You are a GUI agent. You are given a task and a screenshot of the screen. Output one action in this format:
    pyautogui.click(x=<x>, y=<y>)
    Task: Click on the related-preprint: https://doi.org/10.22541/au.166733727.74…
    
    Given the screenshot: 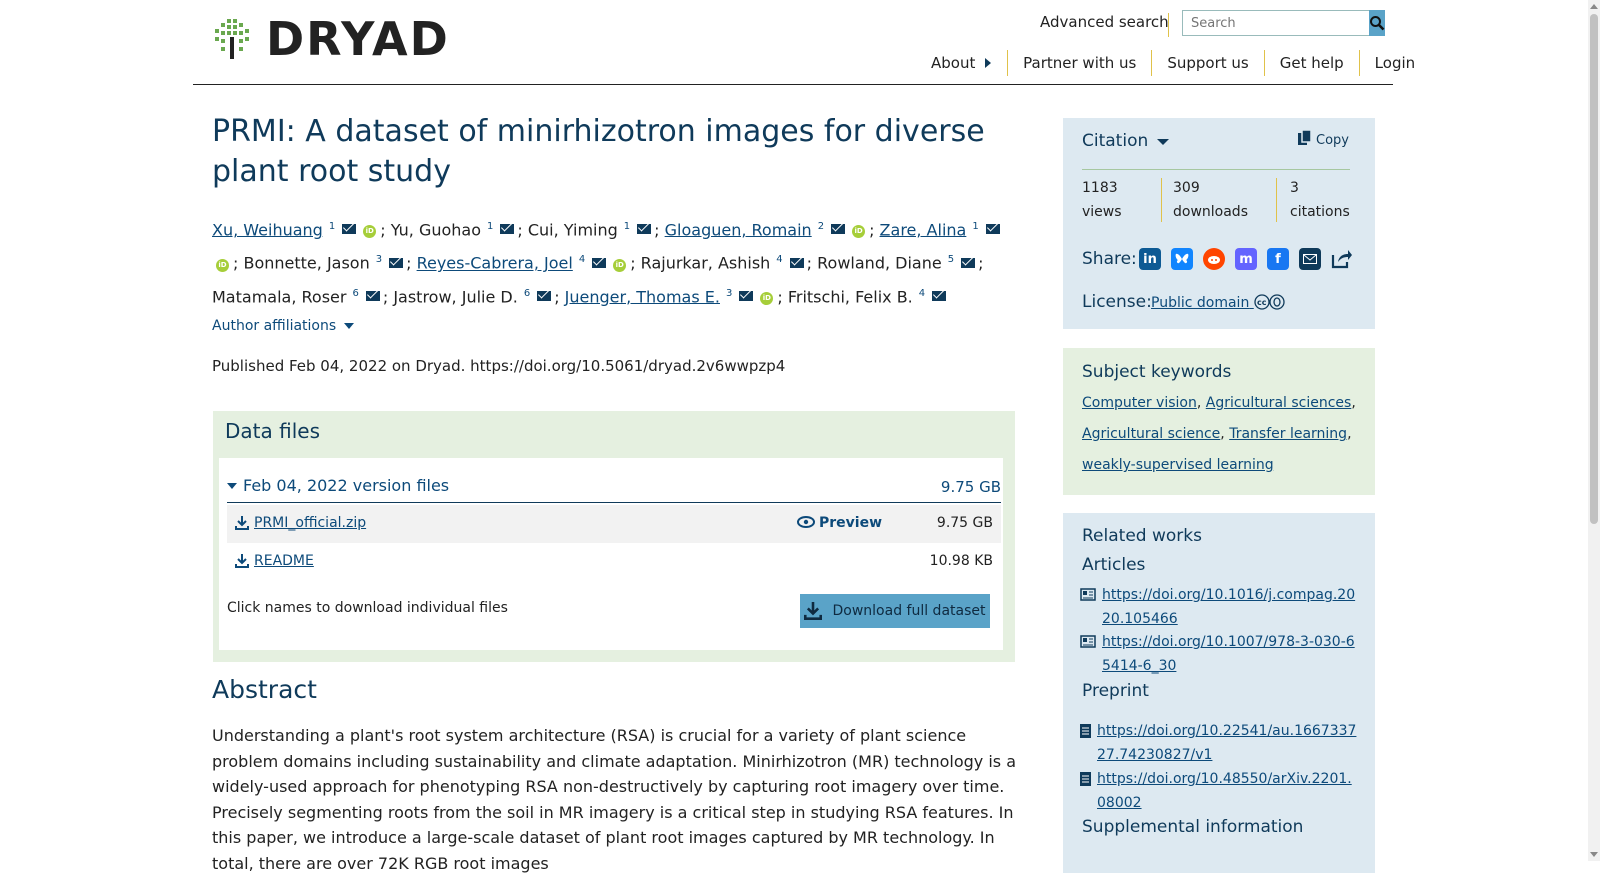 What is the action you would take?
    pyautogui.click(x=1220, y=743)
    